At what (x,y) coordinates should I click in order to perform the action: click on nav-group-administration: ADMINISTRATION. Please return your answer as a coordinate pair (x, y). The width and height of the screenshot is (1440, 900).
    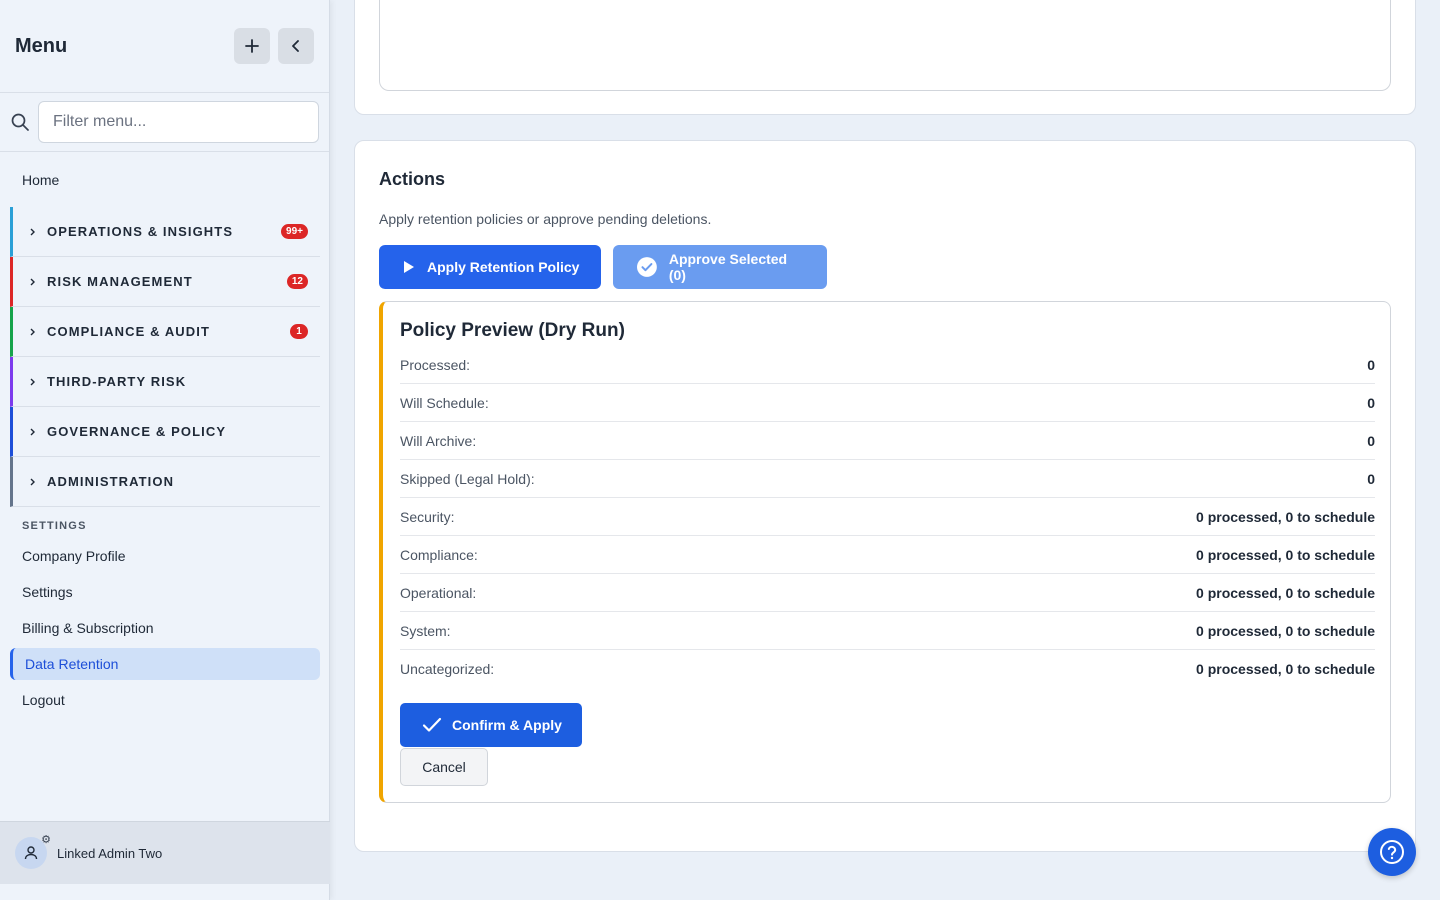
    Looking at the image, I should click on (165, 482).